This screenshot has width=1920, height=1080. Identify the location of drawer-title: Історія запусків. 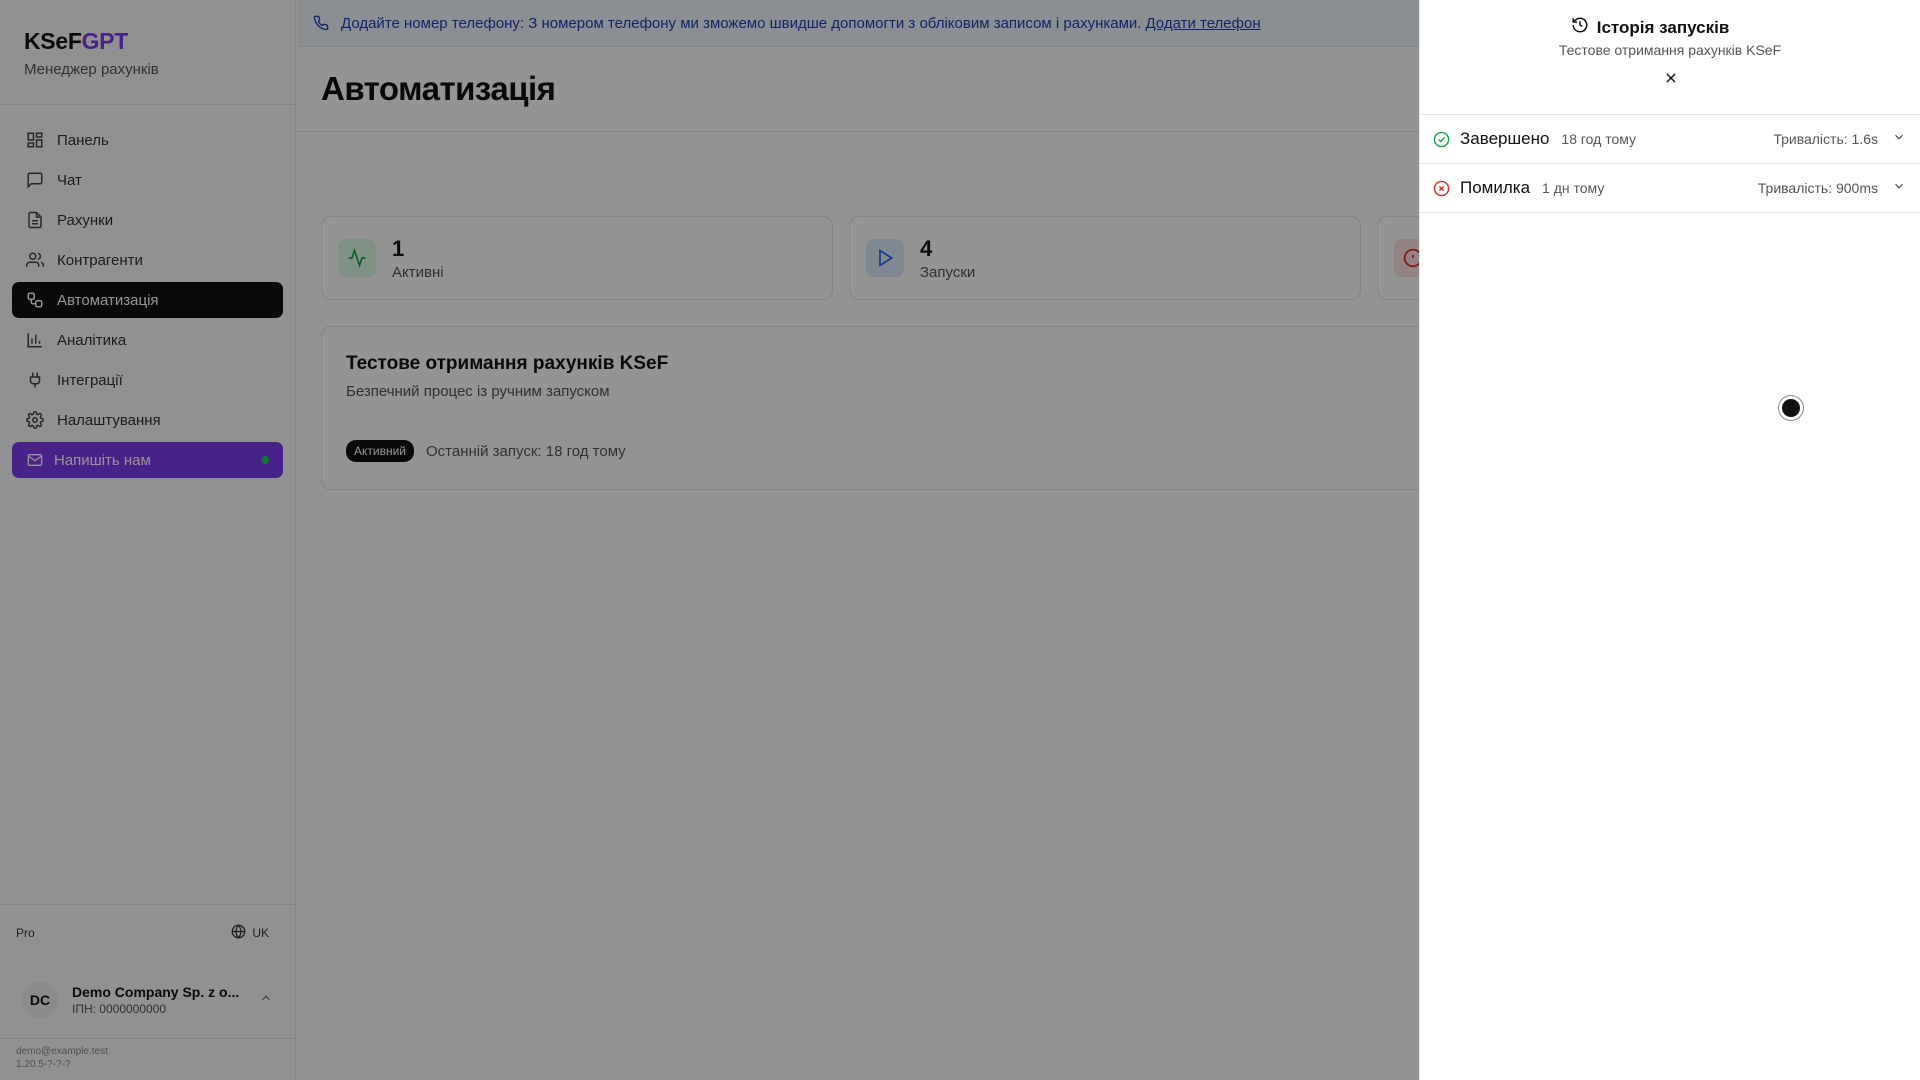
(1650, 27).